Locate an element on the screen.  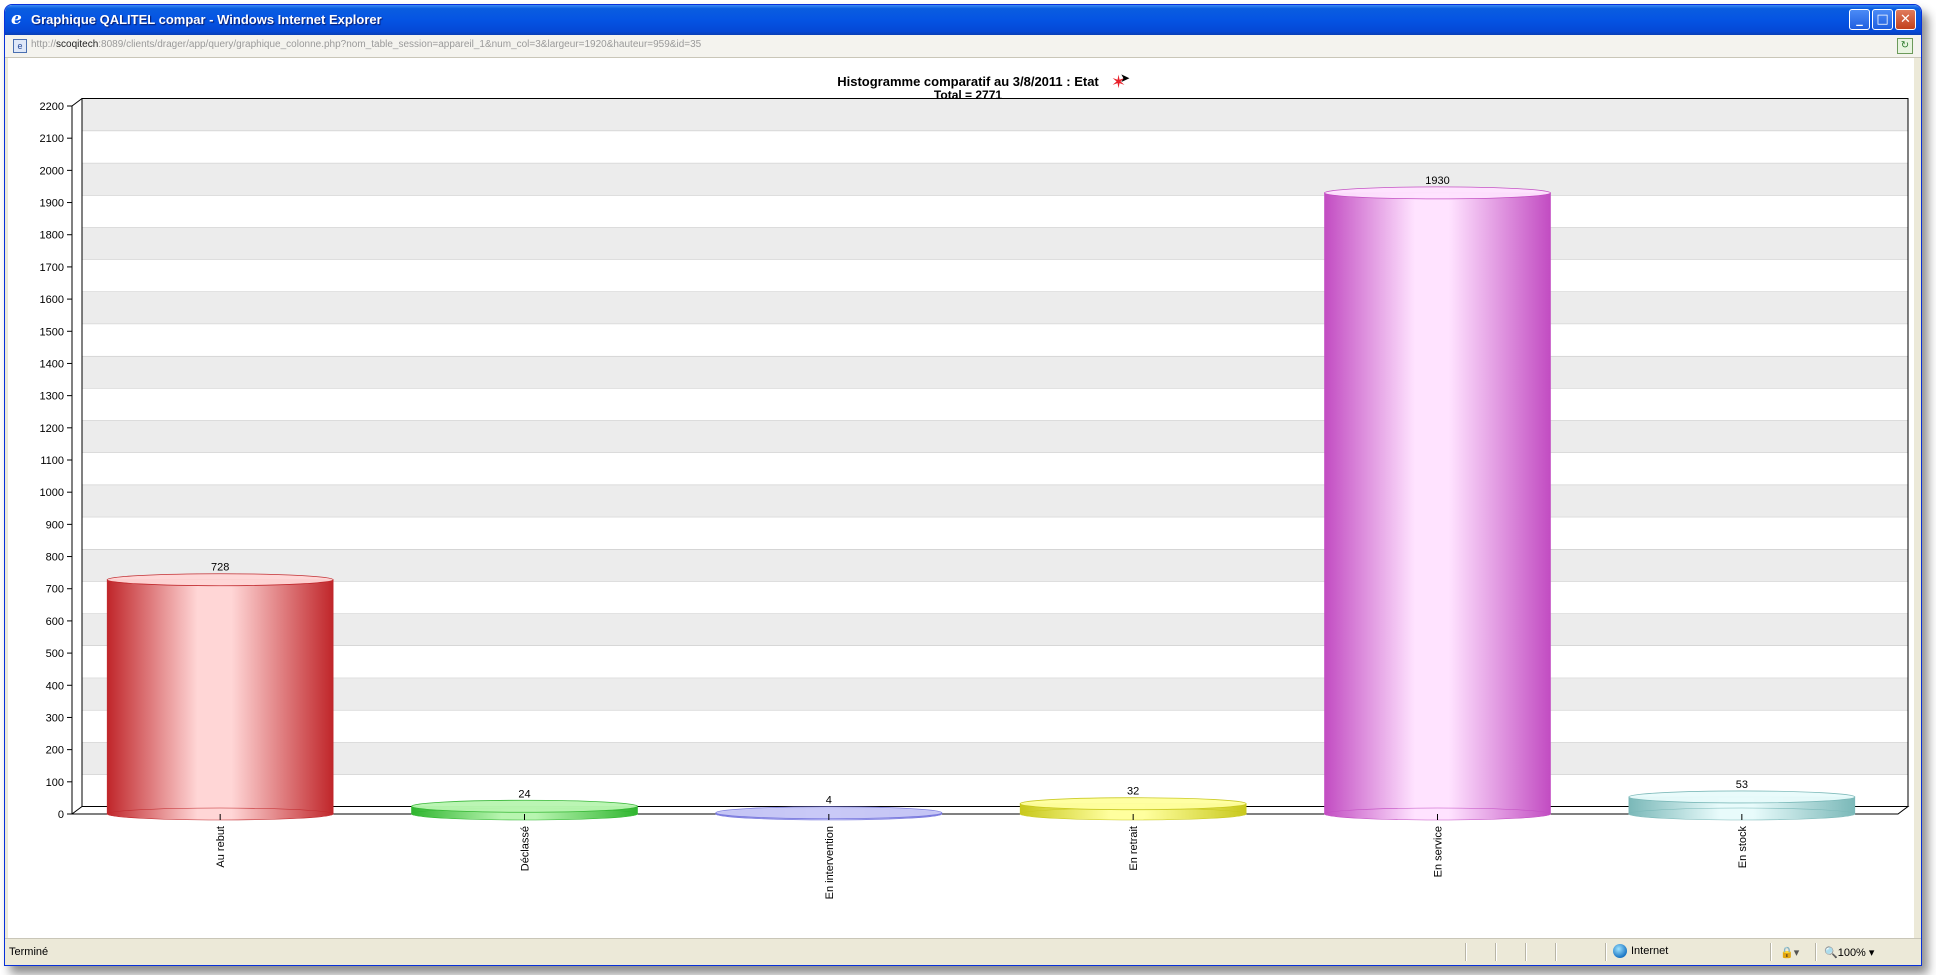
zoom-control: 🔍100% ▾ is located at coordinates (1849, 952).